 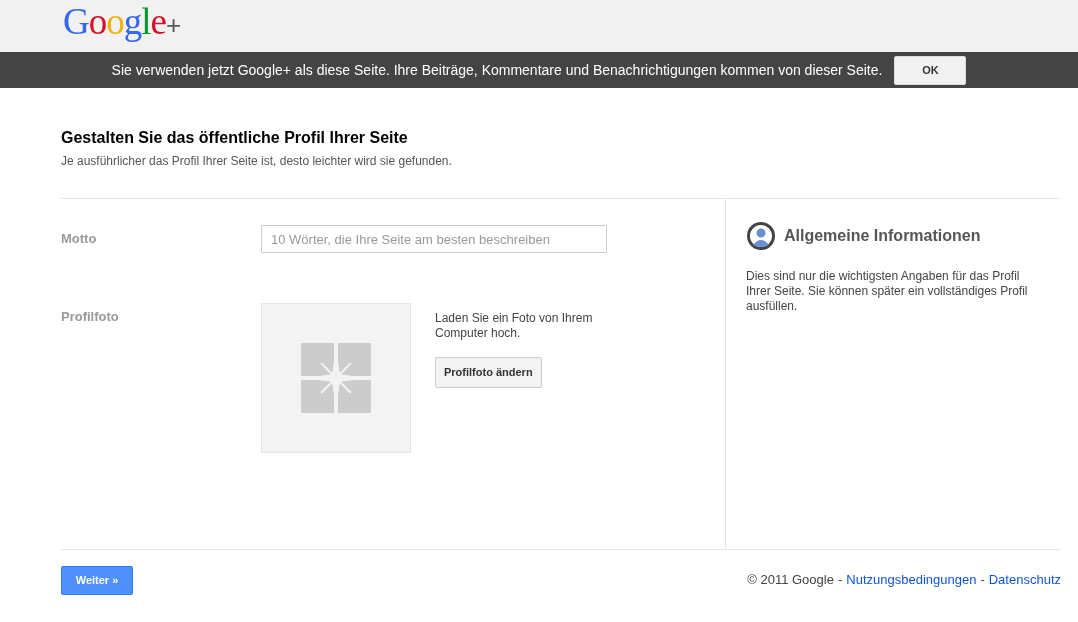 What do you see at coordinates (90, 317) in the screenshot?
I see `profile-photo-label: Profilfoto` at bounding box center [90, 317].